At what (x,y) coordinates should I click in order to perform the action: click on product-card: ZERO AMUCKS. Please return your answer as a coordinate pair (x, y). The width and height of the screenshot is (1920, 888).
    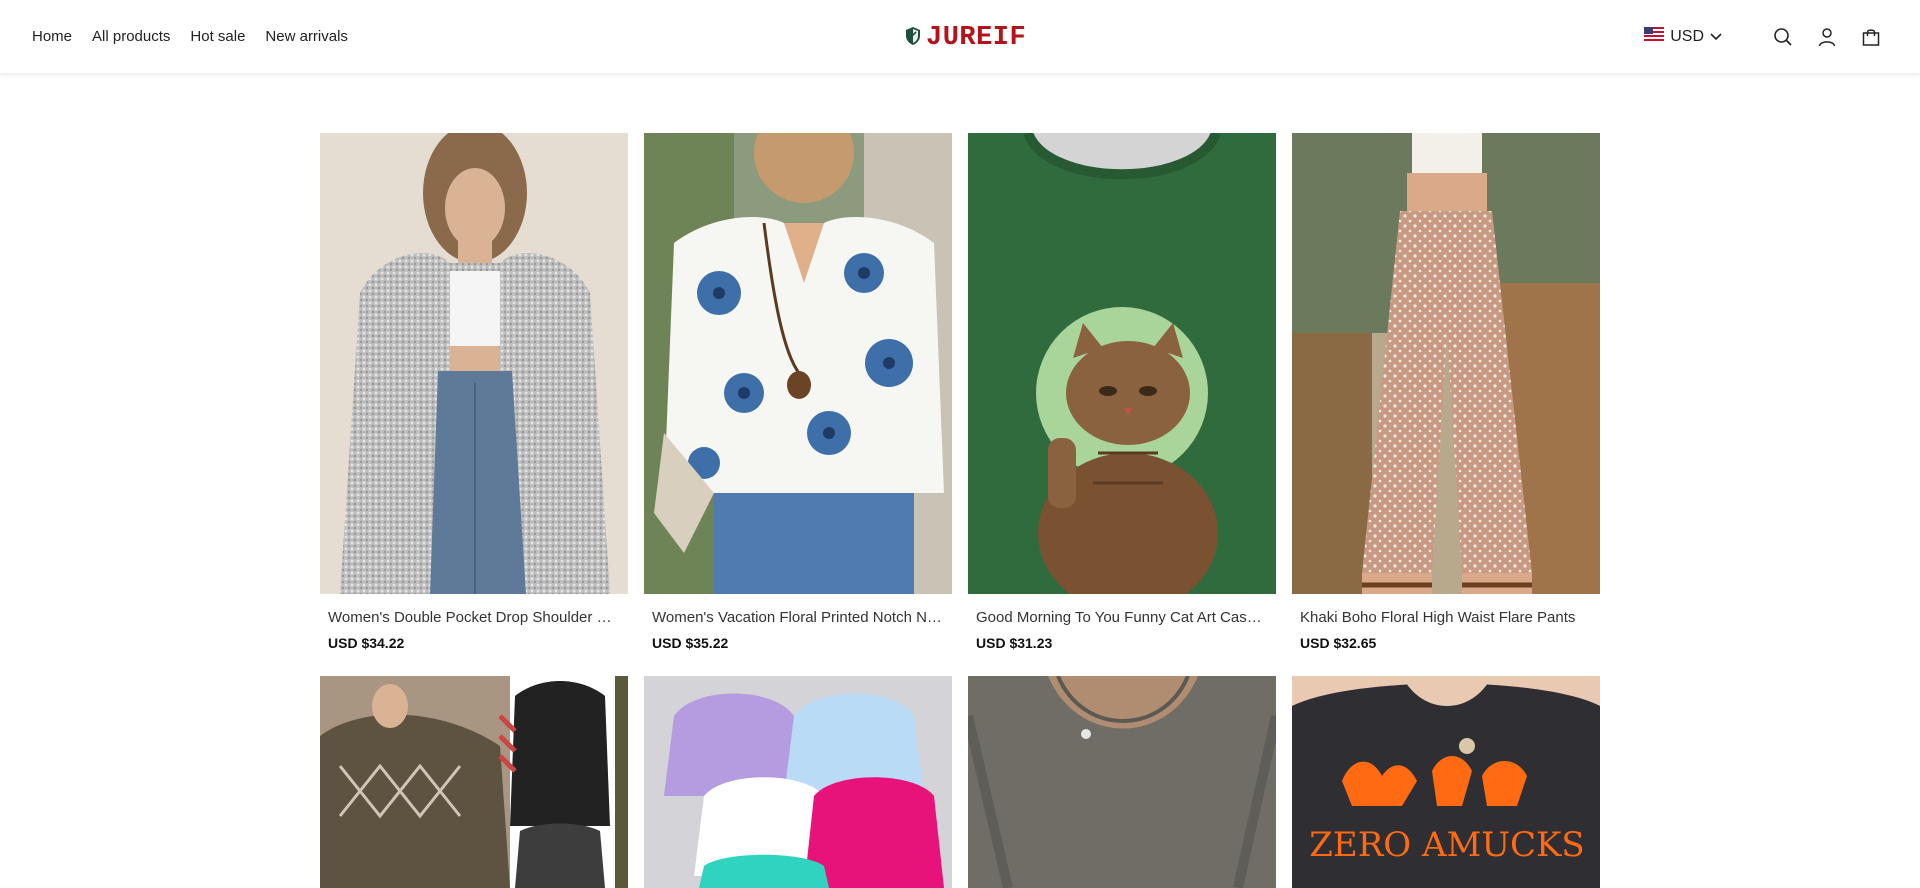
    Looking at the image, I should click on (1446, 782).